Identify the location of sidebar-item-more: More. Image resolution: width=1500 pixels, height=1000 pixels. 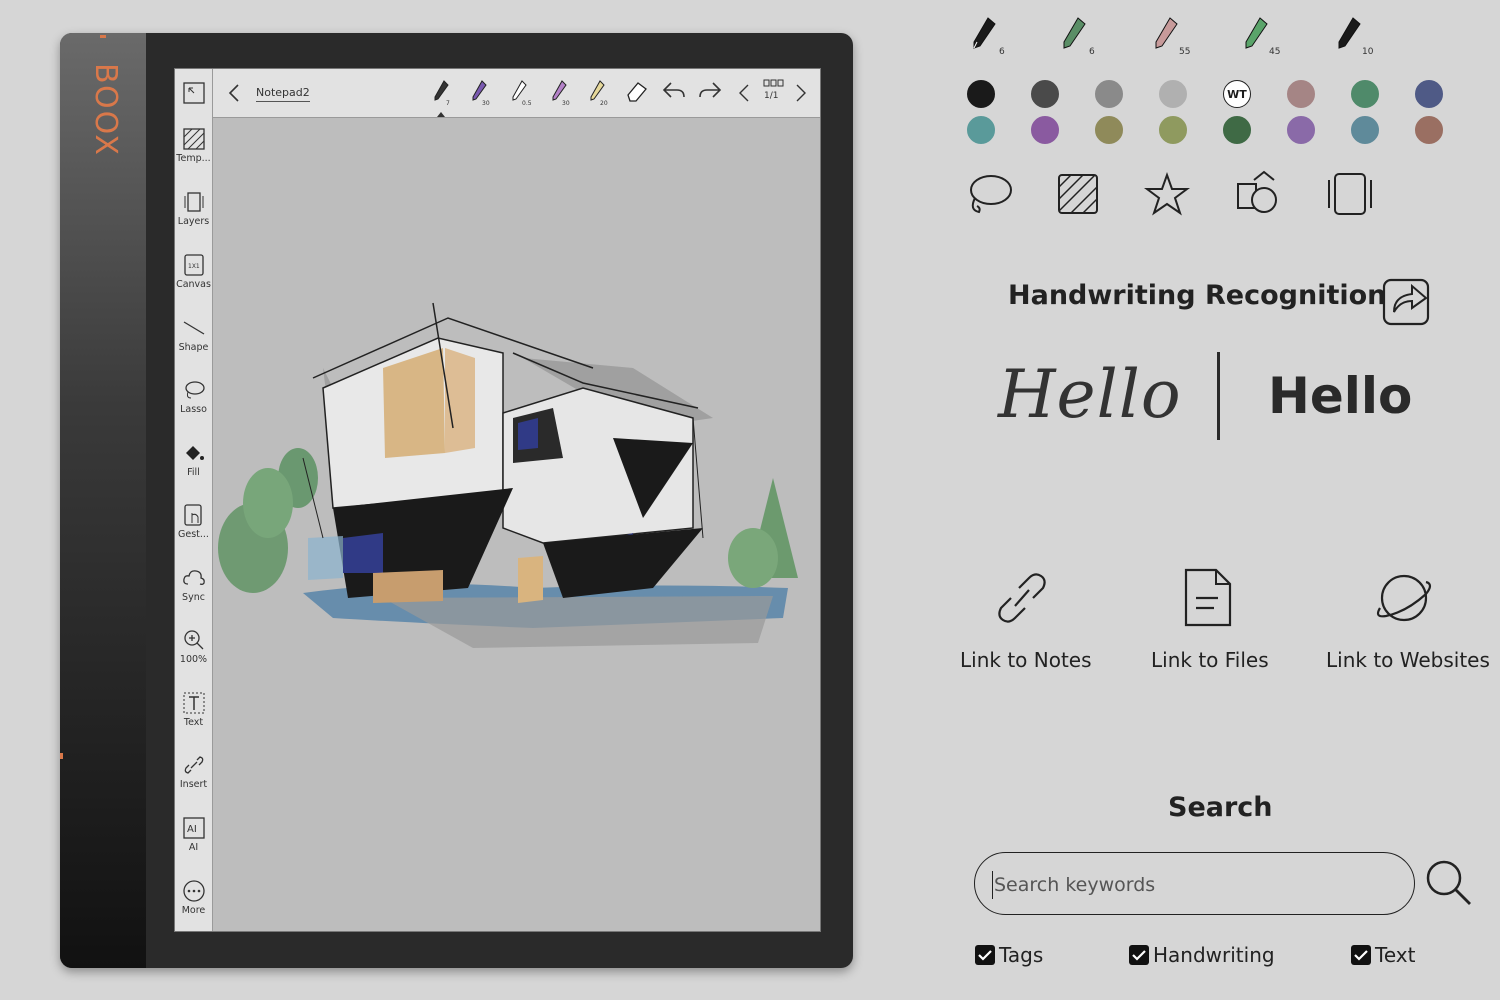
(193, 897).